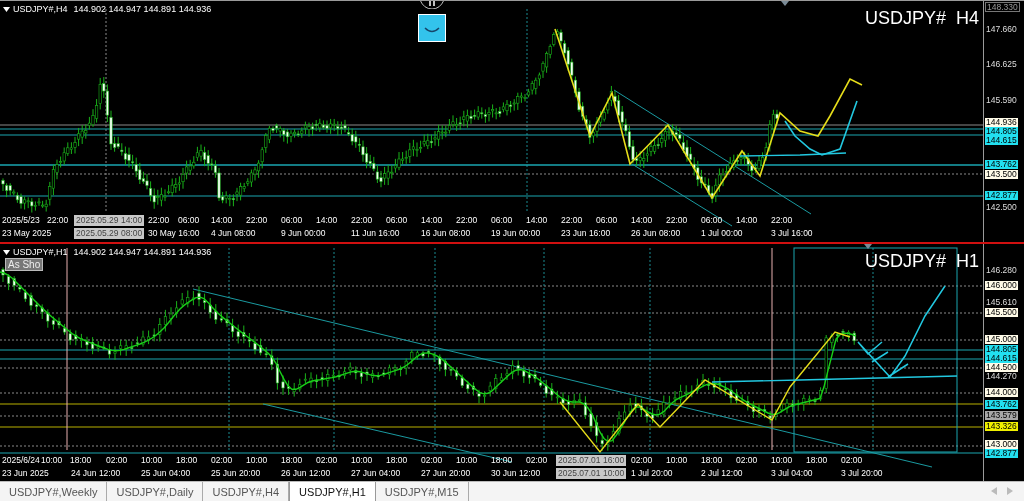  Describe the element at coordinates (1001, 64) in the screenshot. I see `price-label: 146.625` at that location.